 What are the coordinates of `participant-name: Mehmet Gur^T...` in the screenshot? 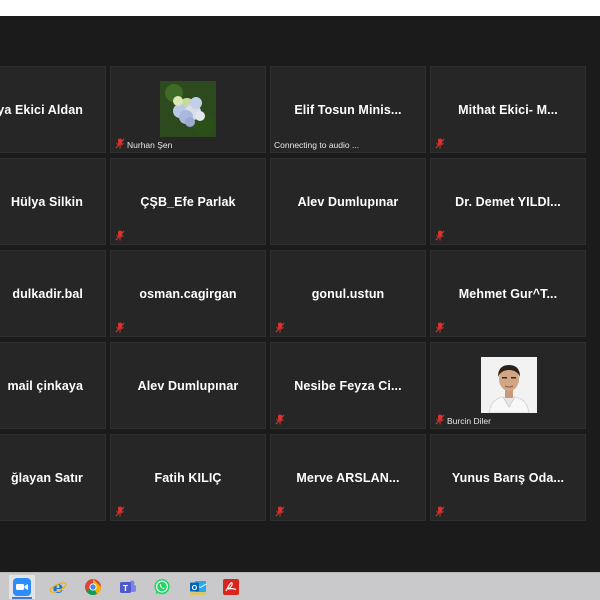 It's located at (508, 293).